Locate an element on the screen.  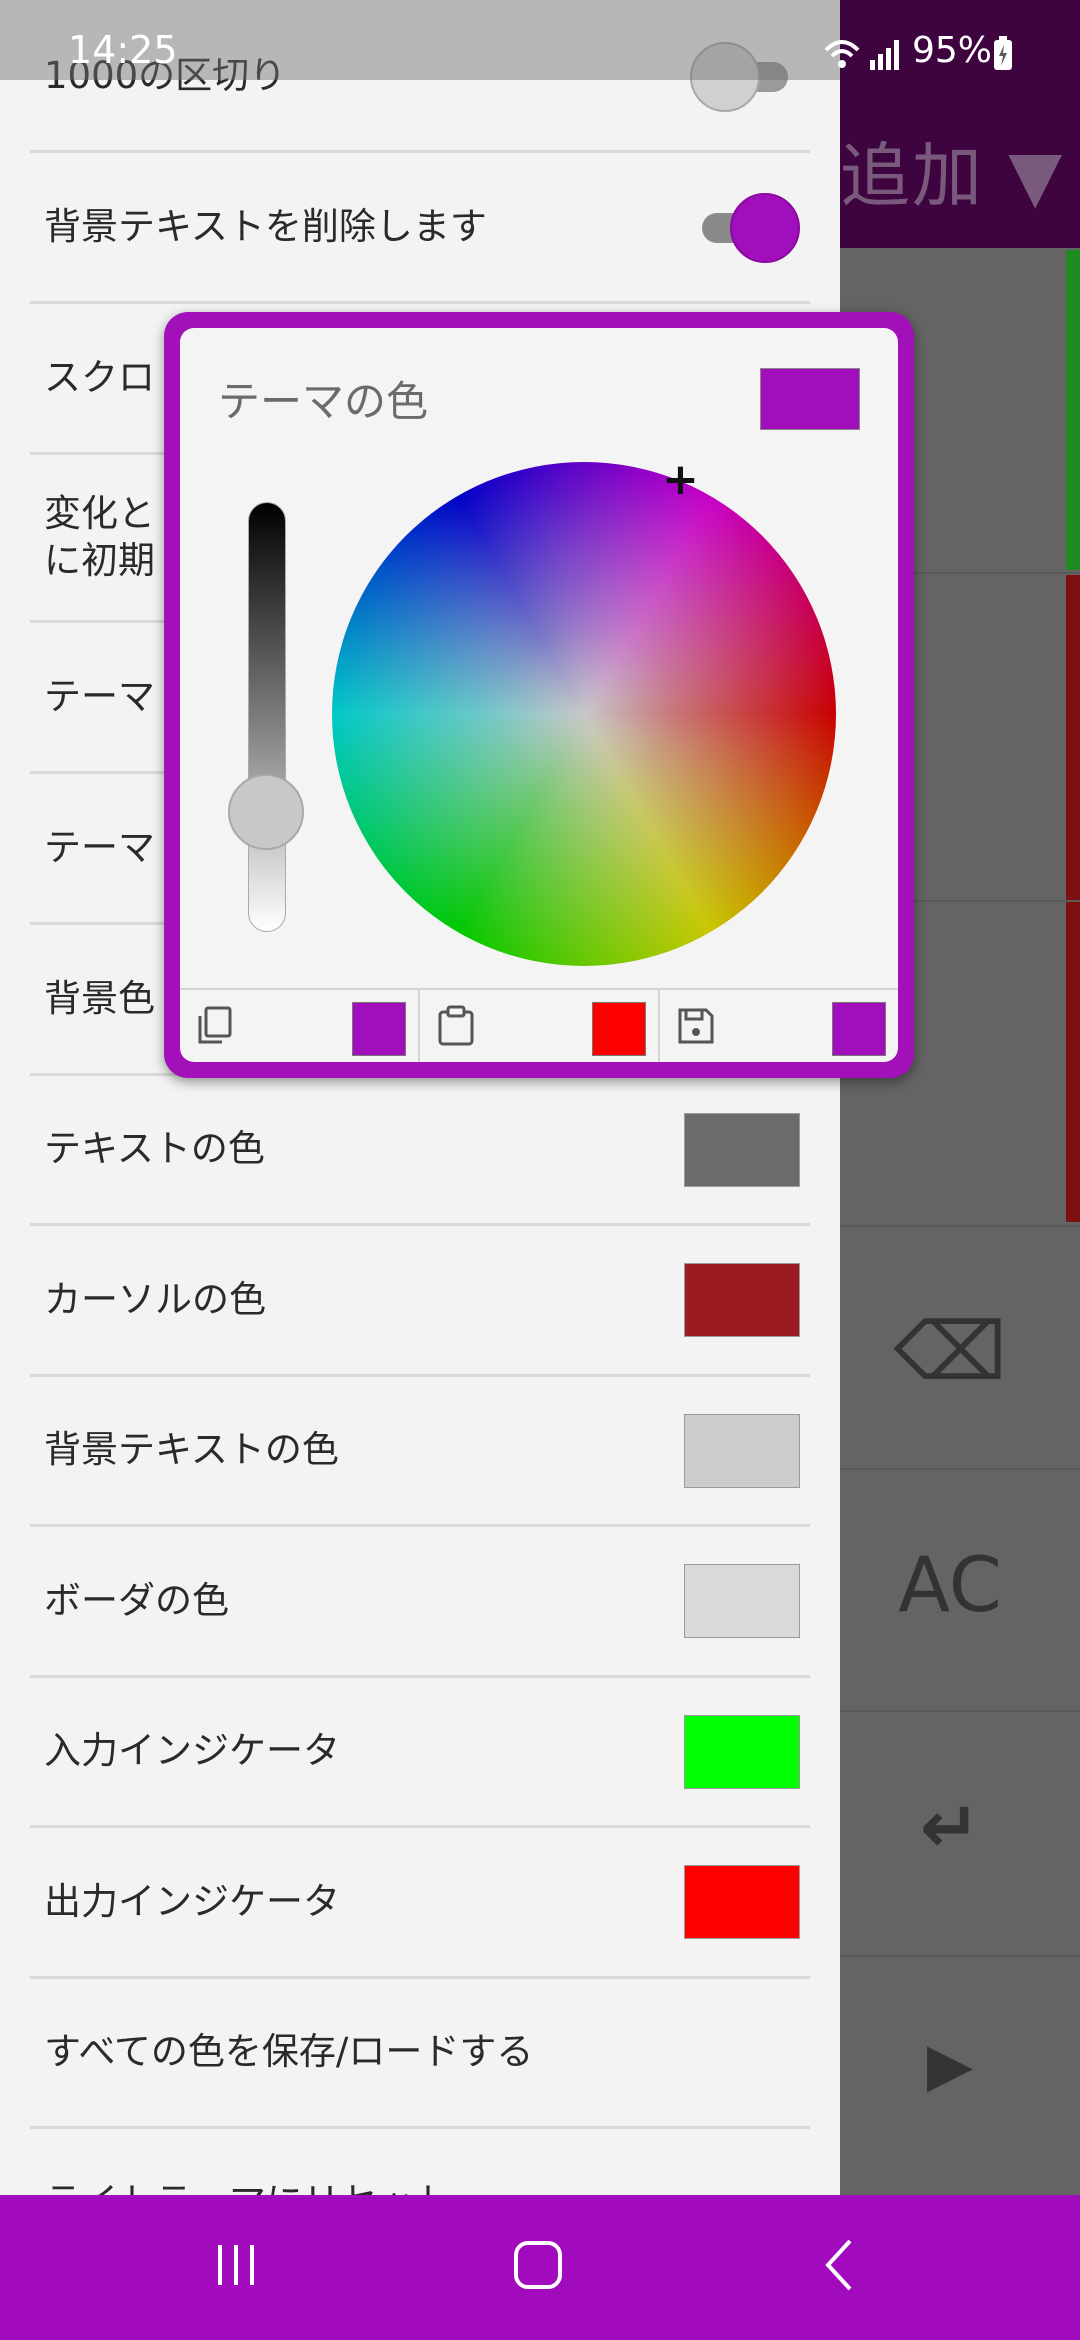
settings-row: すべての色を保存/ロードする is located at coordinates (420, 2054).